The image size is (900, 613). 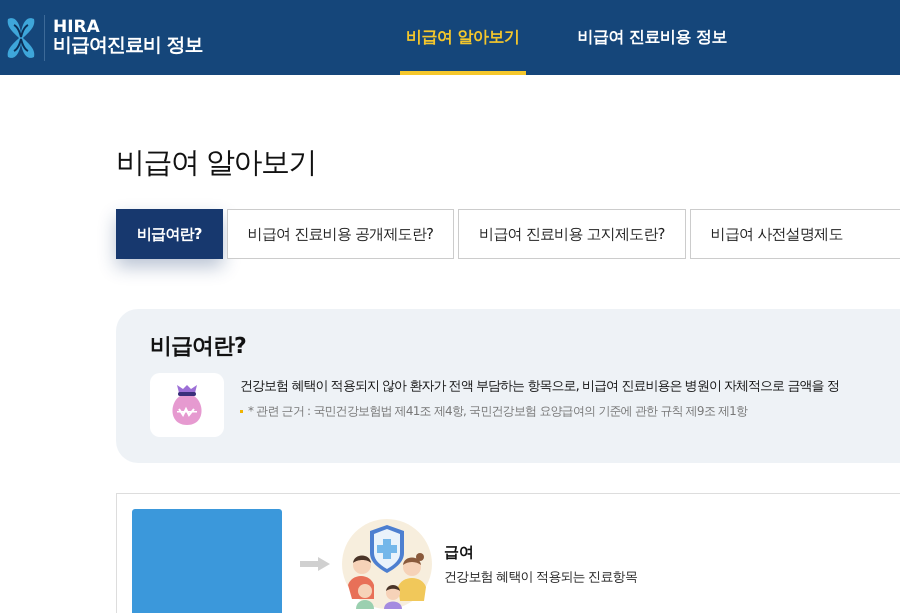 What do you see at coordinates (539, 386) in the screenshot?
I see `info-description: 건강보험 혜택이 적용되지 않아 환자가 전액 부담하는 항목으로, 비급여 진료비용은 병원이 자체적으로 금액을 정` at bounding box center [539, 386].